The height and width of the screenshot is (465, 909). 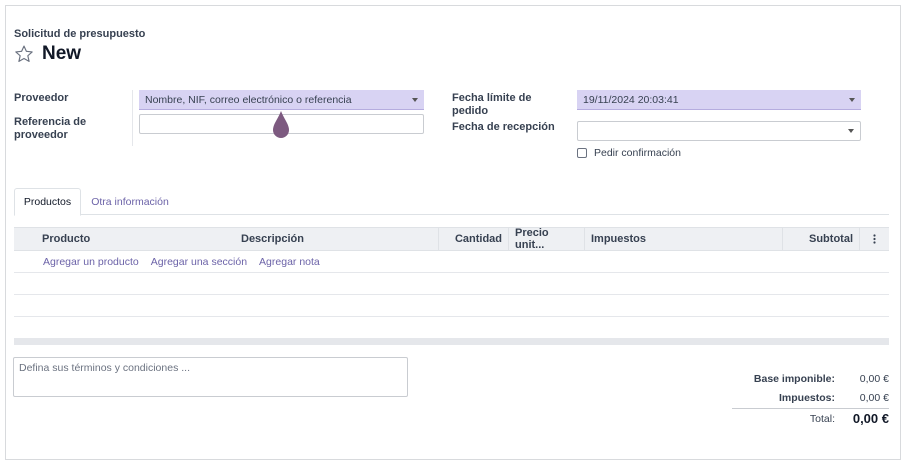 What do you see at coordinates (820, 239) in the screenshot?
I see `col-subtotal: Subtotal` at bounding box center [820, 239].